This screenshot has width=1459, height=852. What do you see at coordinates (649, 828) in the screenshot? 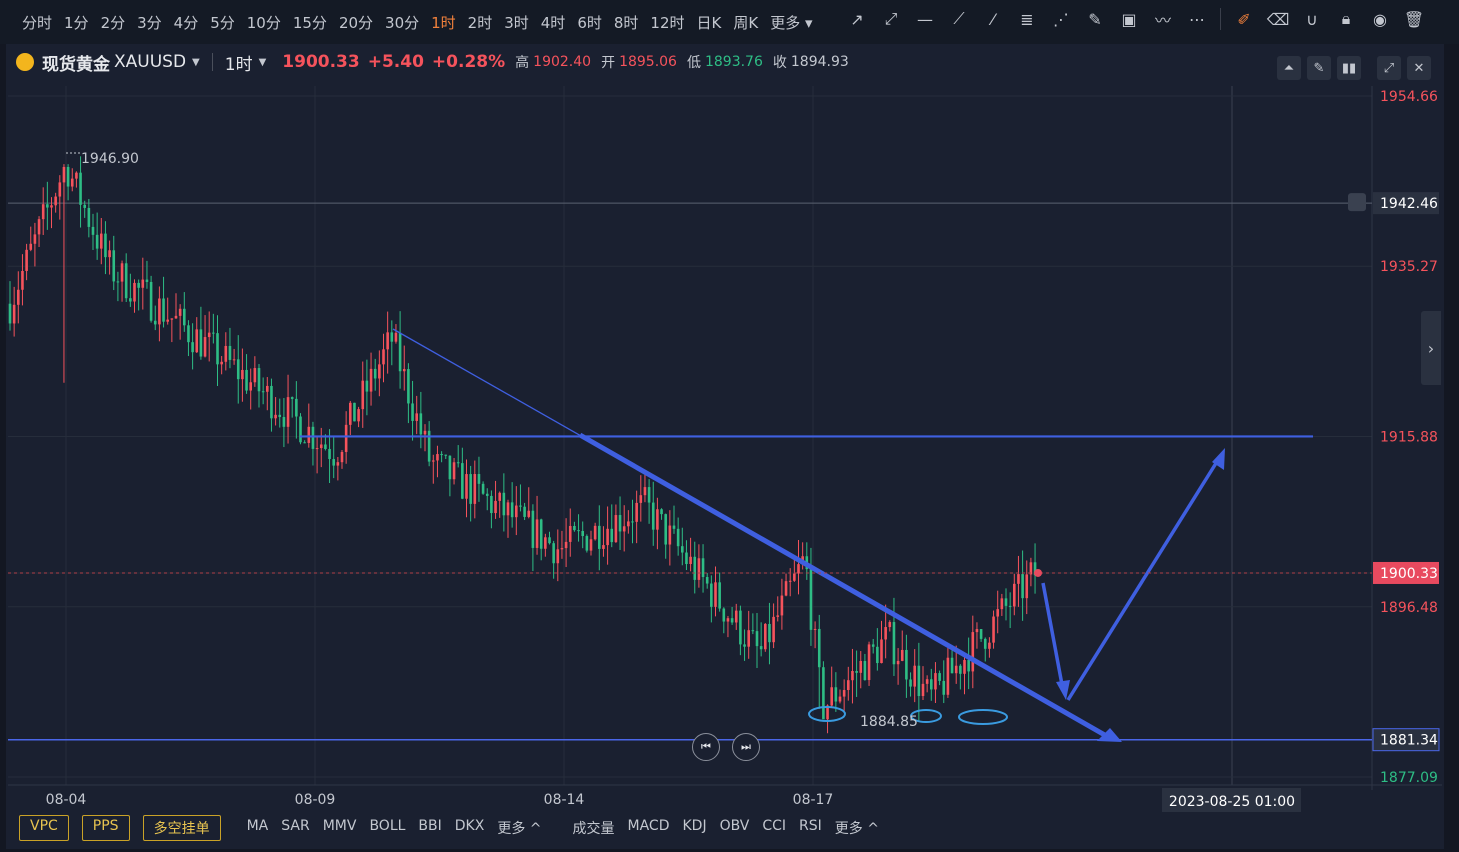
I see `sub-indicator-item: MACD` at bounding box center [649, 828].